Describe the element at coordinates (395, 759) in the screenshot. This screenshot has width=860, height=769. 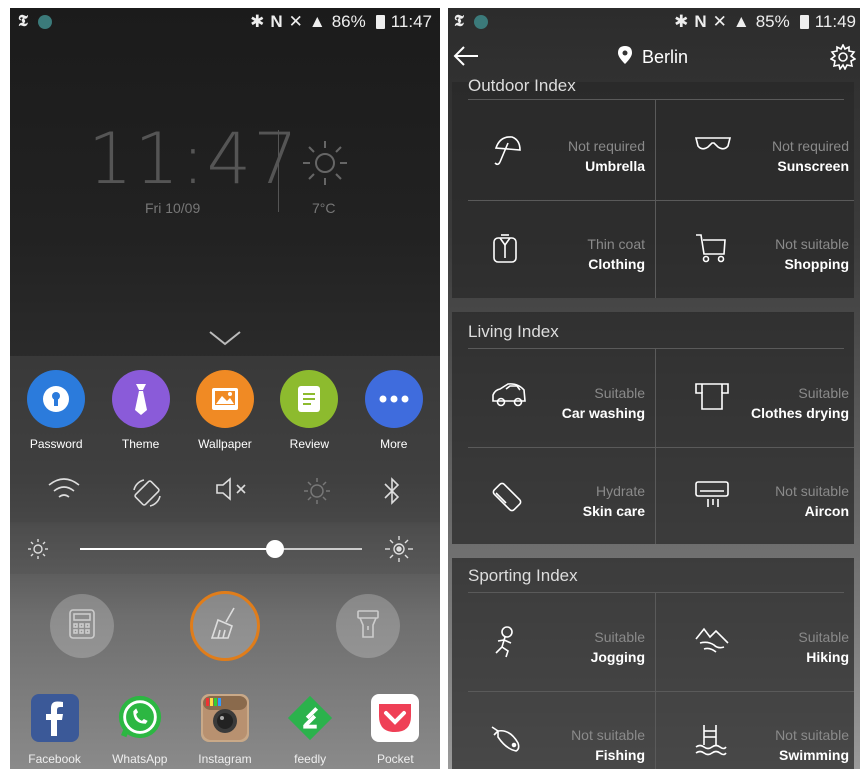
I see `dock-app-label: Pocket` at that location.